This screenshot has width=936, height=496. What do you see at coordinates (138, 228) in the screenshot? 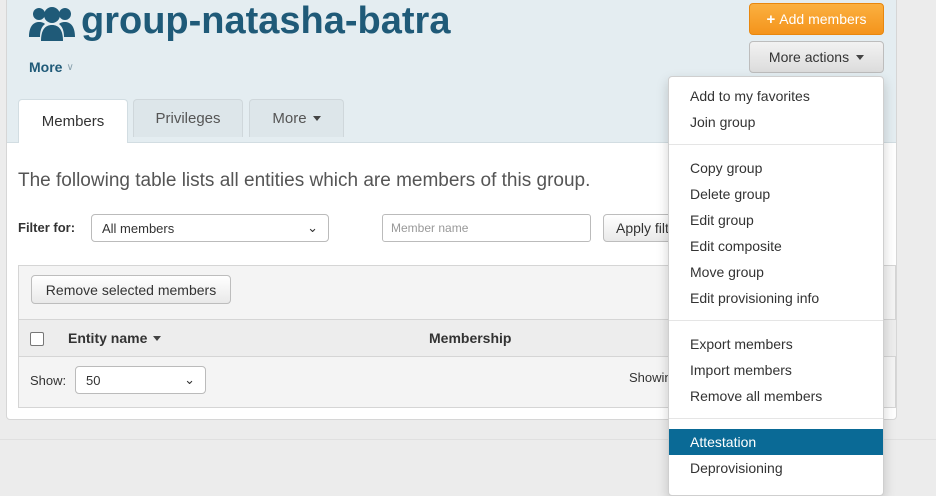
I see `filter-select-value: All members` at bounding box center [138, 228].